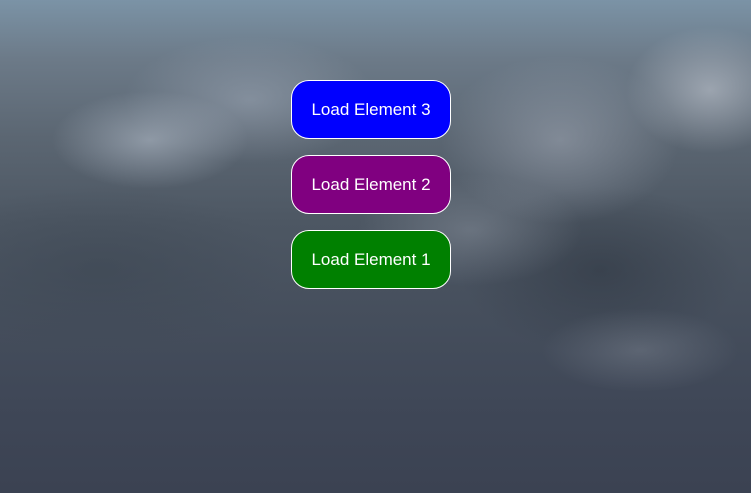 Image resolution: width=751 pixels, height=493 pixels. What do you see at coordinates (371, 259) in the screenshot?
I see `load-element-1-button: Load Element 1` at bounding box center [371, 259].